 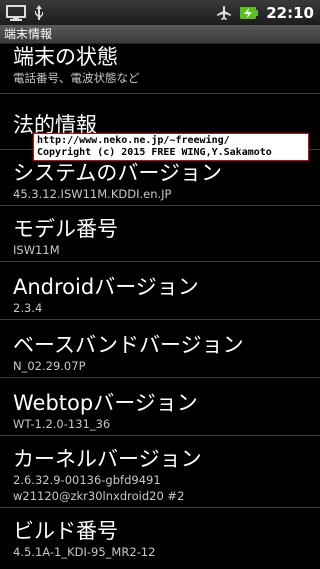 What do you see at coordinates (249, 13) in the screenshot?
I see `battery-charging-icon` at bounding box center [249, 13].